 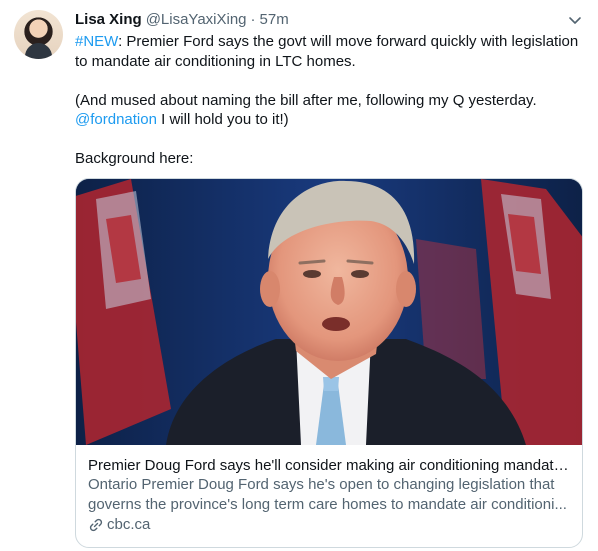 What do you see at coordinates (134, 158) in the screenshot?
I see `tweet-paragraph-3: Background here:` at bounding box center [134, 158].